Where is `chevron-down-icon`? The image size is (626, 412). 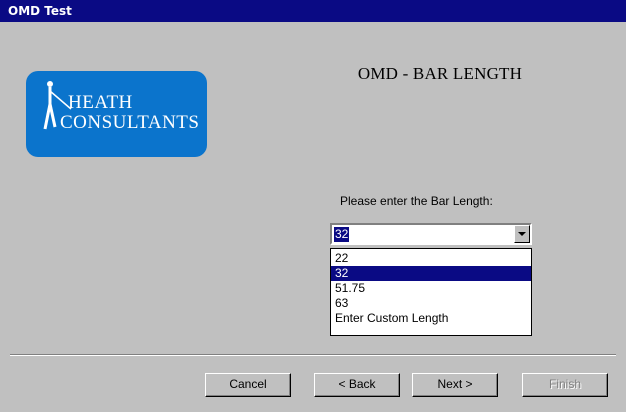 chevron-down-icon is located at coordinates (522, 234).